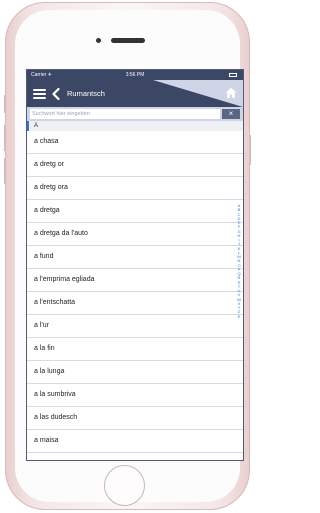 Image resolution: width=320 pixels, height=513 pixels. I want to click on status-bar: Carrier ✈︎ 3:56 PM, so click(135, 75).